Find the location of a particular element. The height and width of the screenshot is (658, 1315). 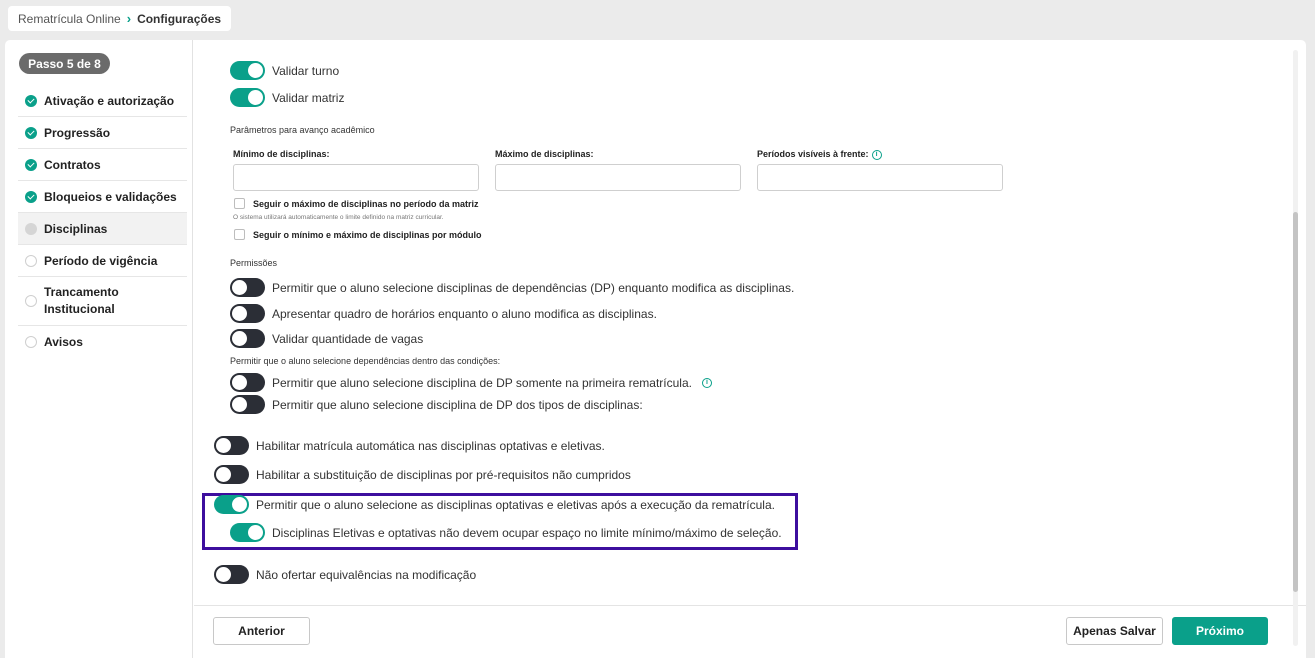

toggle-row-validar-matriz: Validar matriz is located at coordinates (287, 97).